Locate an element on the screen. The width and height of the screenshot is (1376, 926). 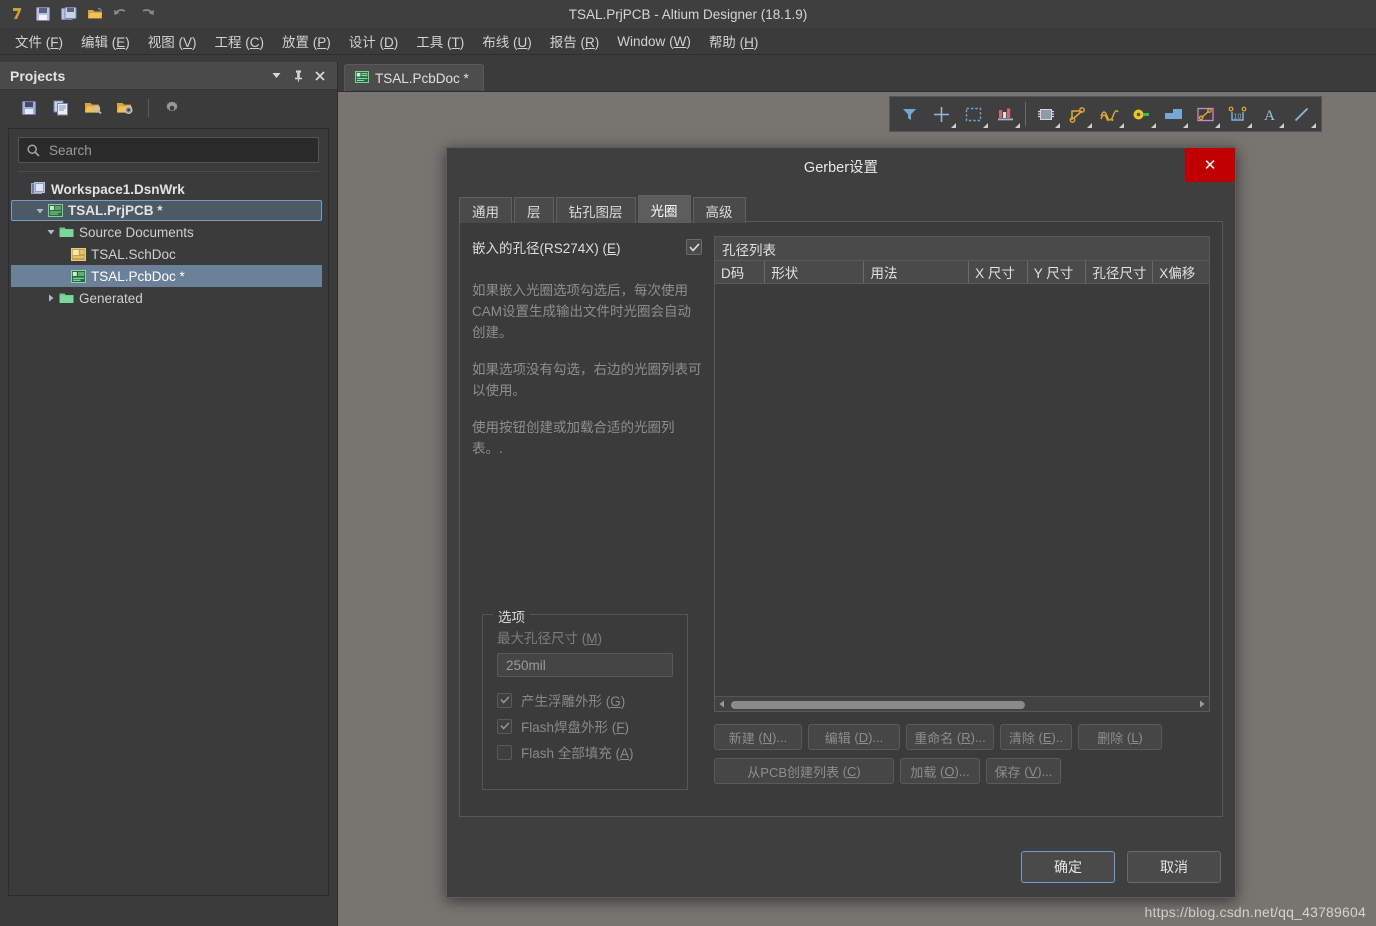
column-header-xoffset: X偏移 is located at coordinates (1181, 272).